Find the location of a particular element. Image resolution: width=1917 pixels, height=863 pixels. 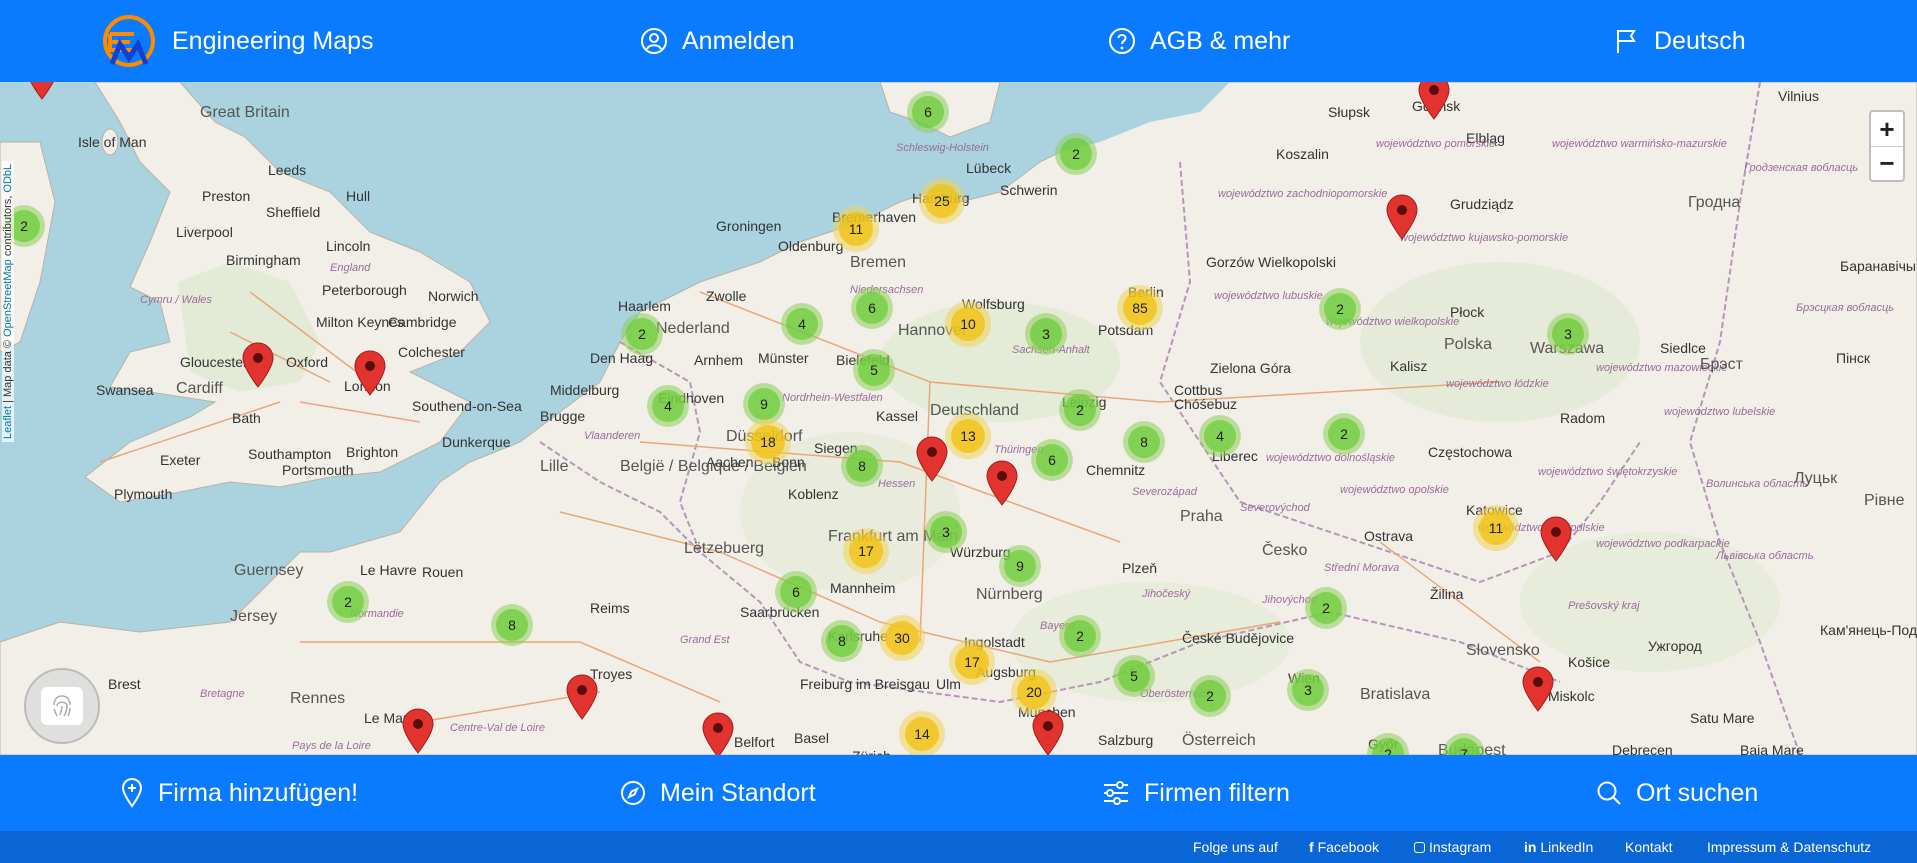

marker-cluster: 13 is located at coordinates (968, 436).